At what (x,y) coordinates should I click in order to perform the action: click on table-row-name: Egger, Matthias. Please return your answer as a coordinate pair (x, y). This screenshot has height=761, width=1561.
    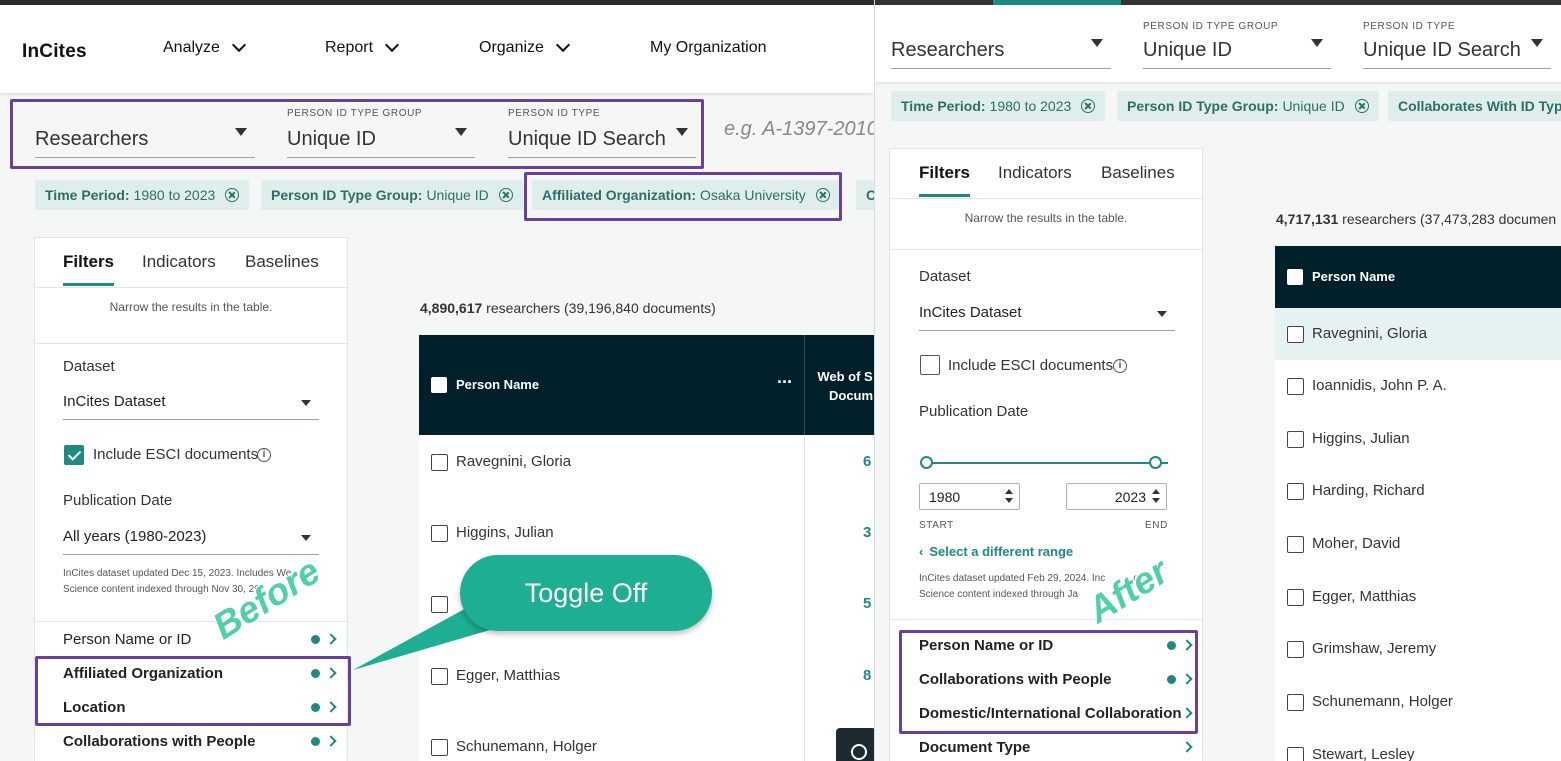
    Looking at the image, I should click on (1364, 596).